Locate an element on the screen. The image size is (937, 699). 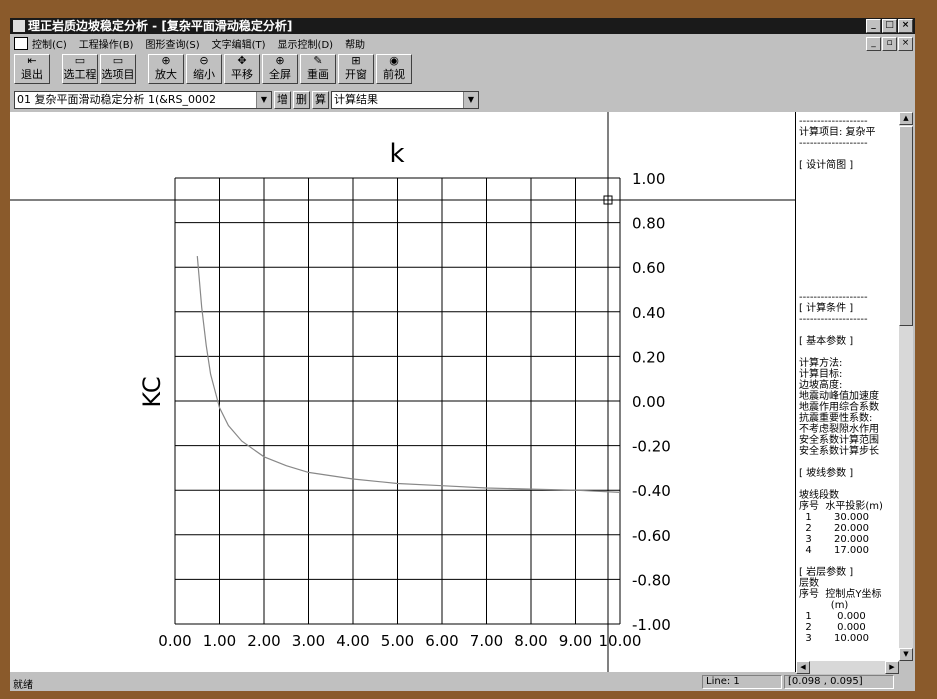
title-bar: 理正岩质边坡稳定分析 - [复杂平面滑动稳定分析] _ □ × is located at coordinates (462, 26).